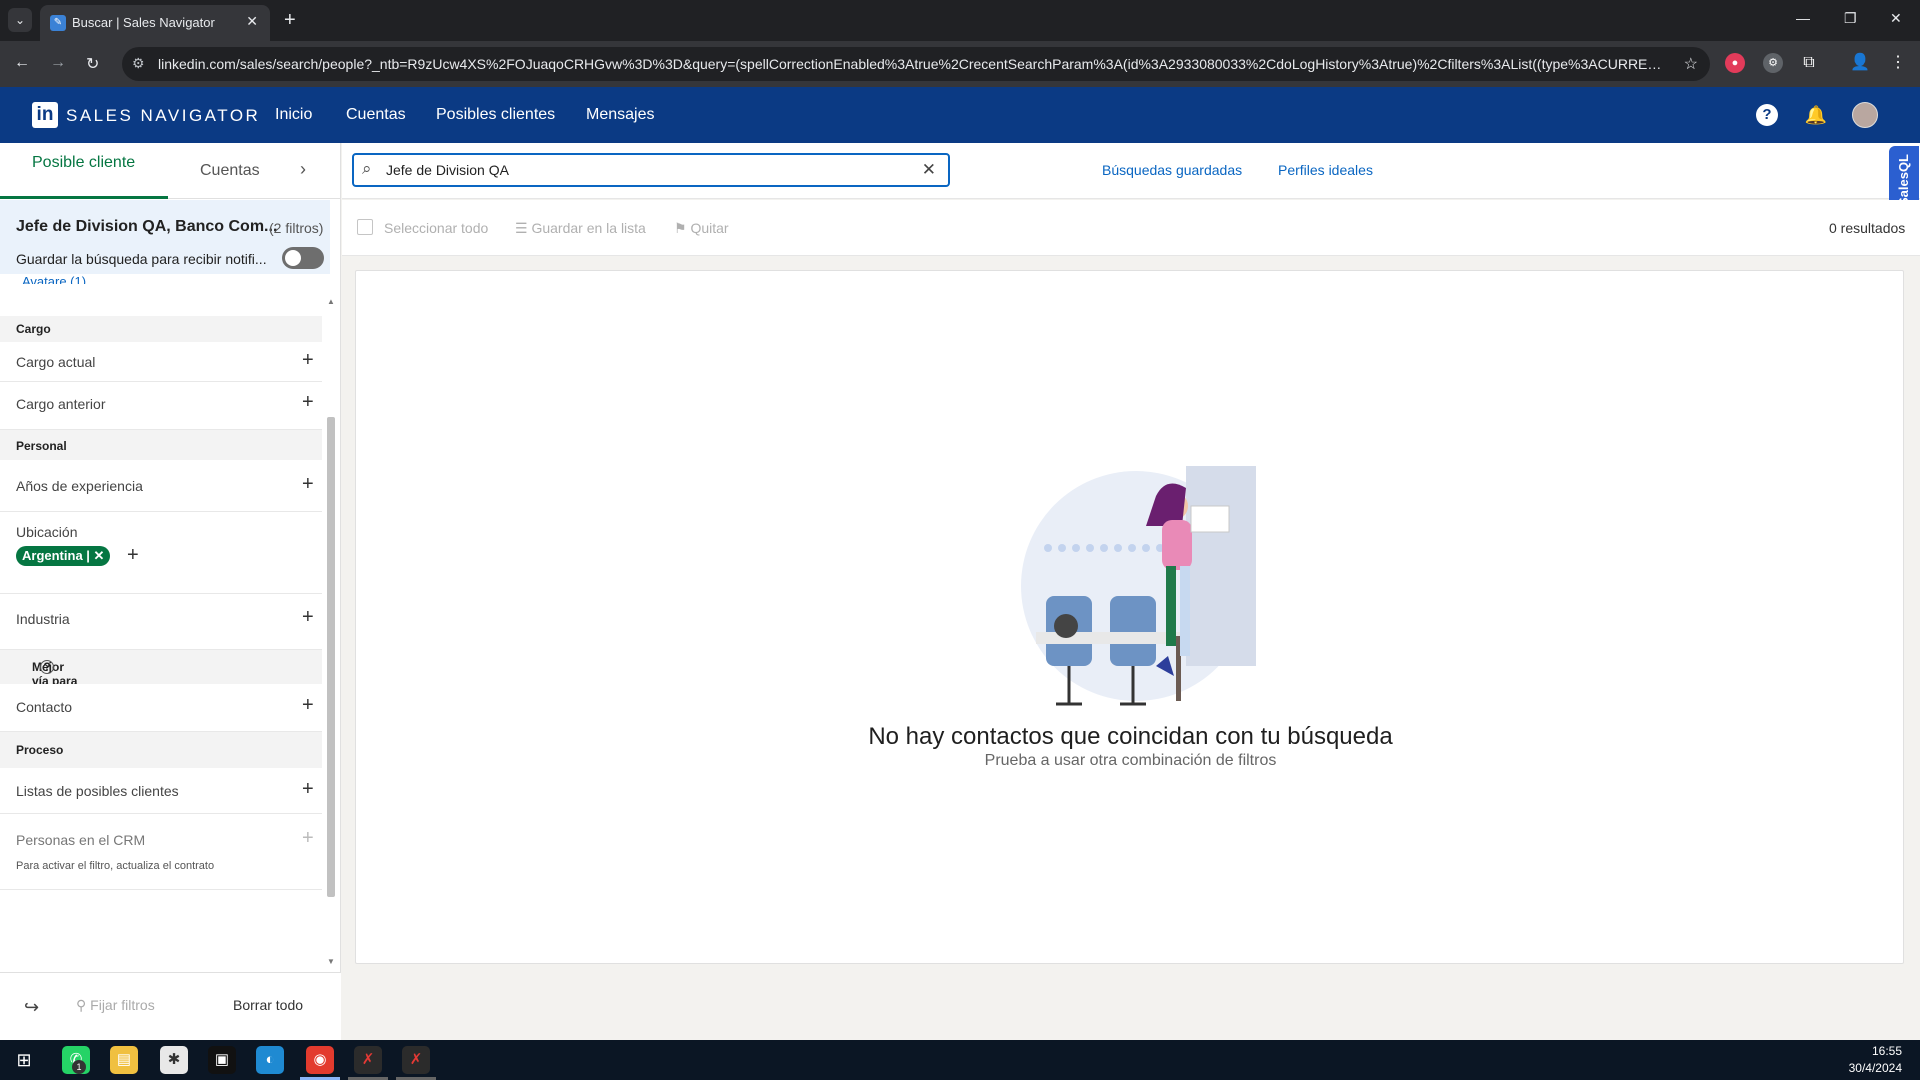 Image resolution: width=1920 pixels, height=1080 pixels. Describe the element at coordinates (495, 115) in the screenshot. I see `nav-posibles-clientes: Posibles clientes` at that location.